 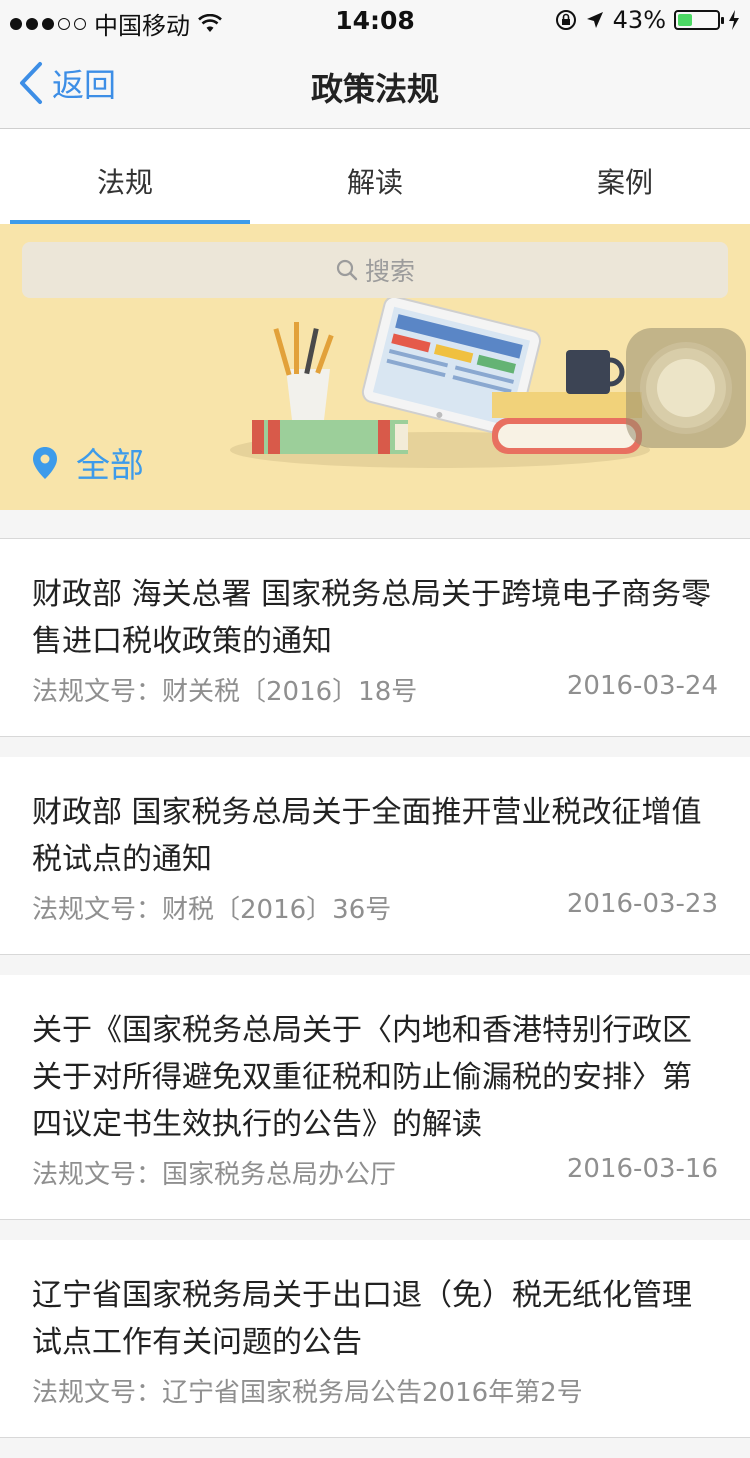 What do you see at coordinates (374, 89) in the screenshot?
I see `page-title: 政策法规` at bounding box center [374, 89].